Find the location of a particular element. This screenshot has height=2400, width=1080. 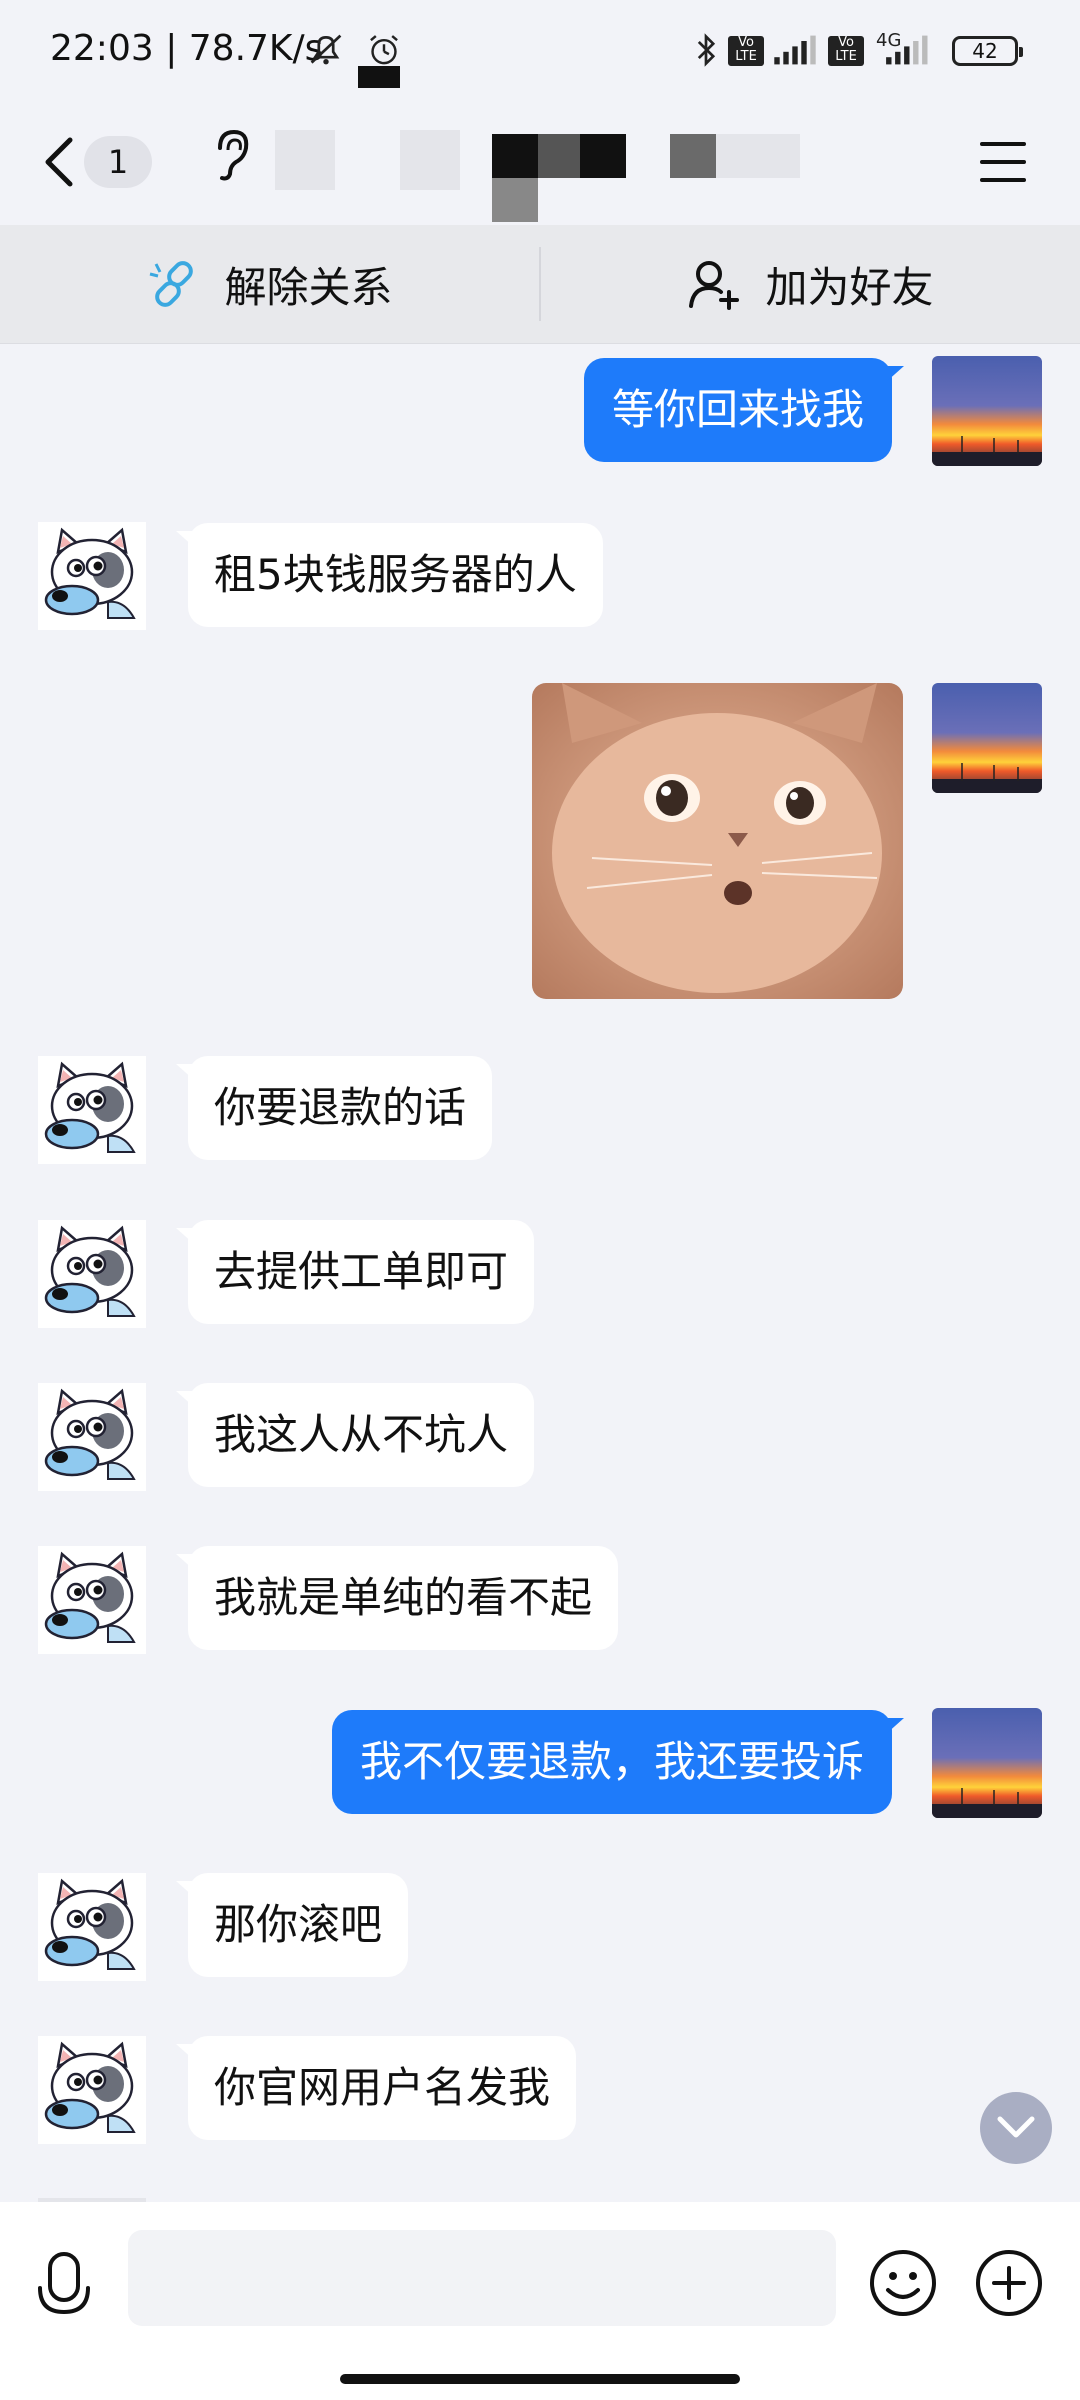

message-input is located at coordinates (482, 2278).